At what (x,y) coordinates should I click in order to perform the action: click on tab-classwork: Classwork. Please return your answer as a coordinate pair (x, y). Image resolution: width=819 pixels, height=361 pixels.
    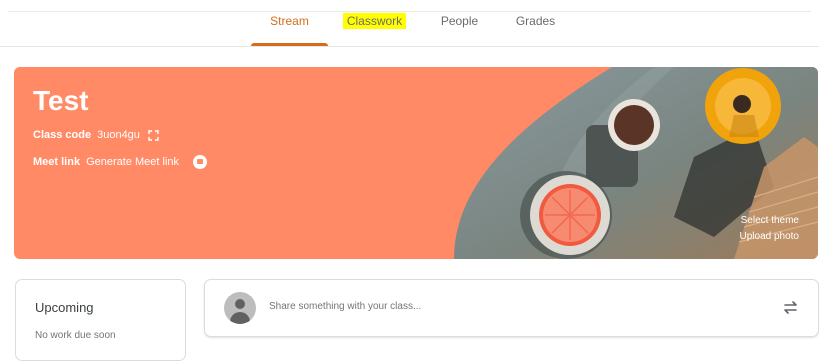
    Looking at the image, I should click on (374, 23).